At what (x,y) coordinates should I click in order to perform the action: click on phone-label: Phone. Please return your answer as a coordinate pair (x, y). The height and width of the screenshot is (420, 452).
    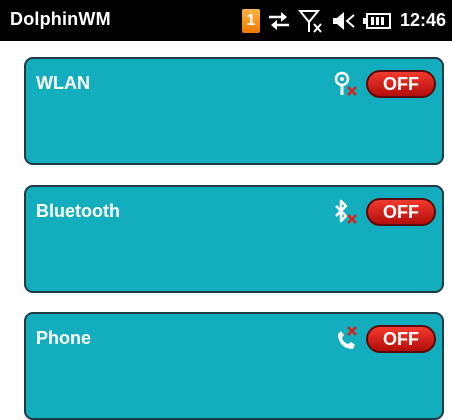
    Looking at the image, I should click on (64, 338).